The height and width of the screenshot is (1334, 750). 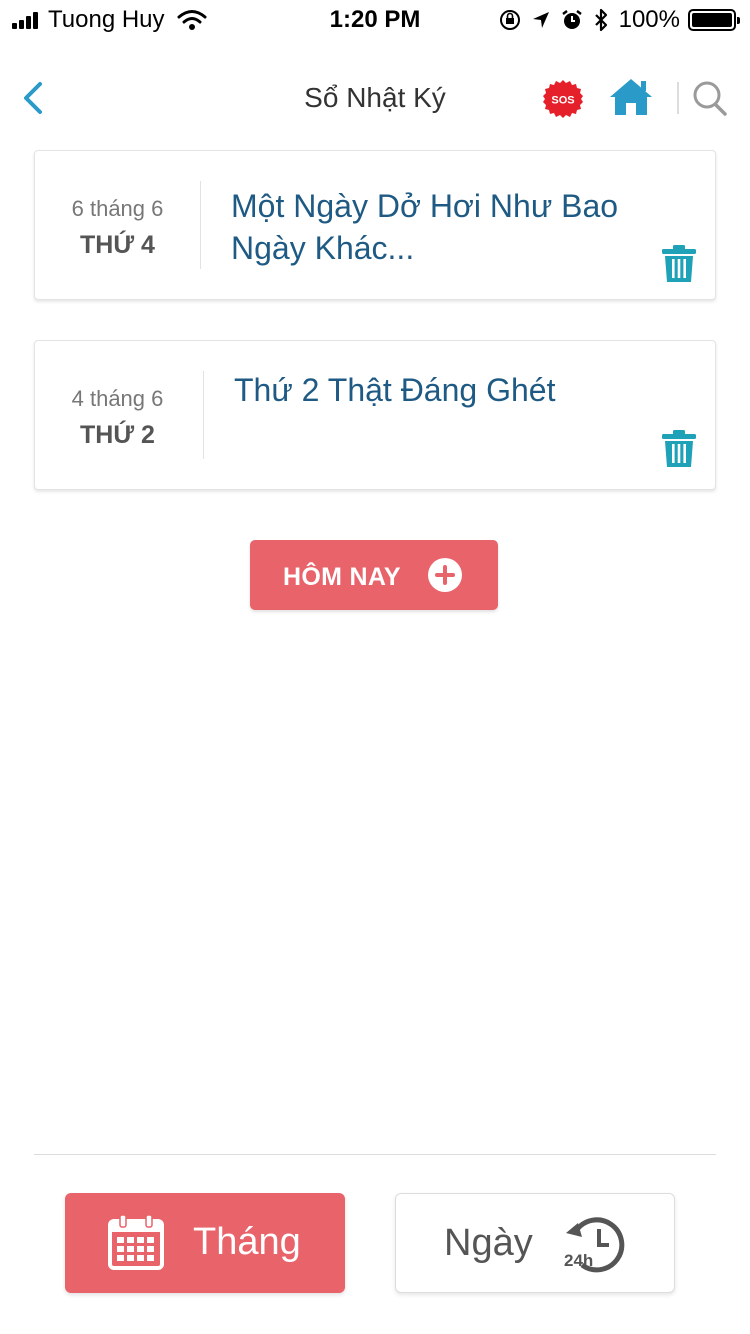 What do you see at coordinates (375, 1154) in the screenshot?
I see `bottom-divider` at bounding box center [375, 1154].